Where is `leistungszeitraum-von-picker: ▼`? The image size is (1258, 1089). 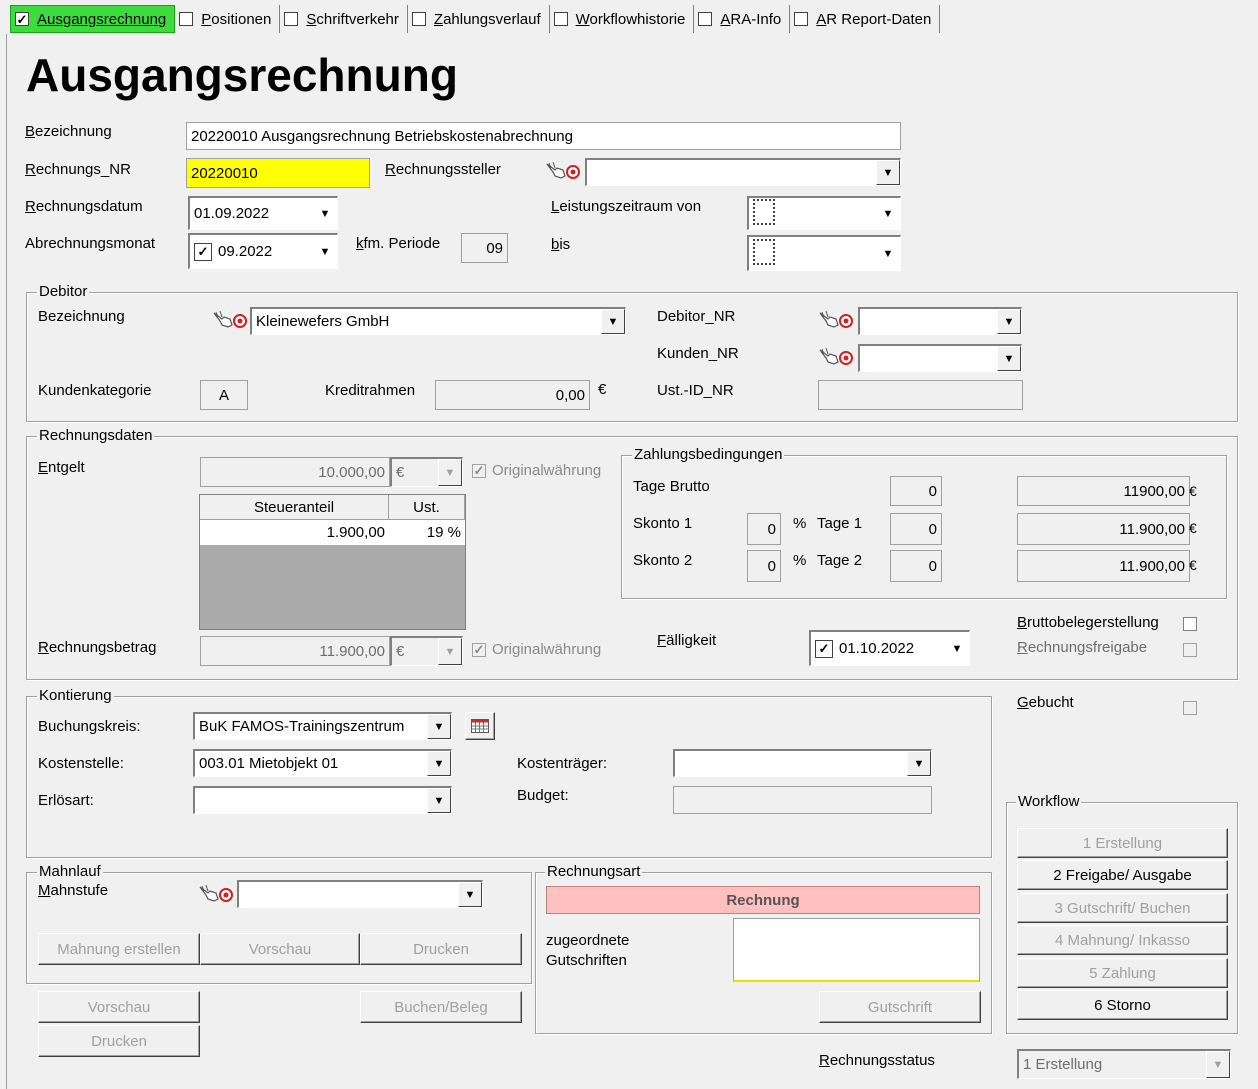 leistungszeitraum-von-picker: ▼ is located at coordinates (824, 213).